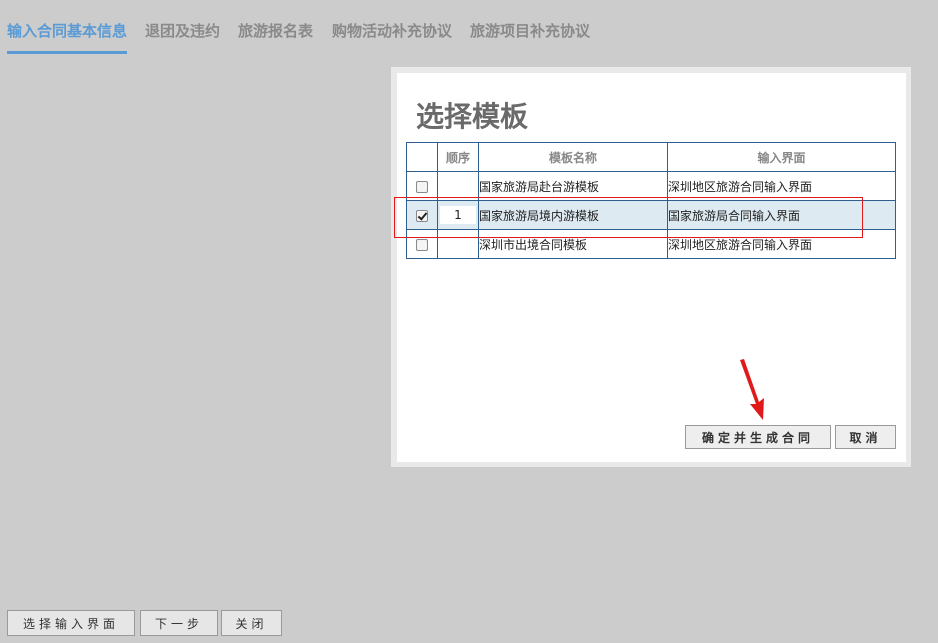 This screenshot has height=643, width=938. I want to click on table-header-row: 顺序 模板名称 输入界面, so click(651, 157).